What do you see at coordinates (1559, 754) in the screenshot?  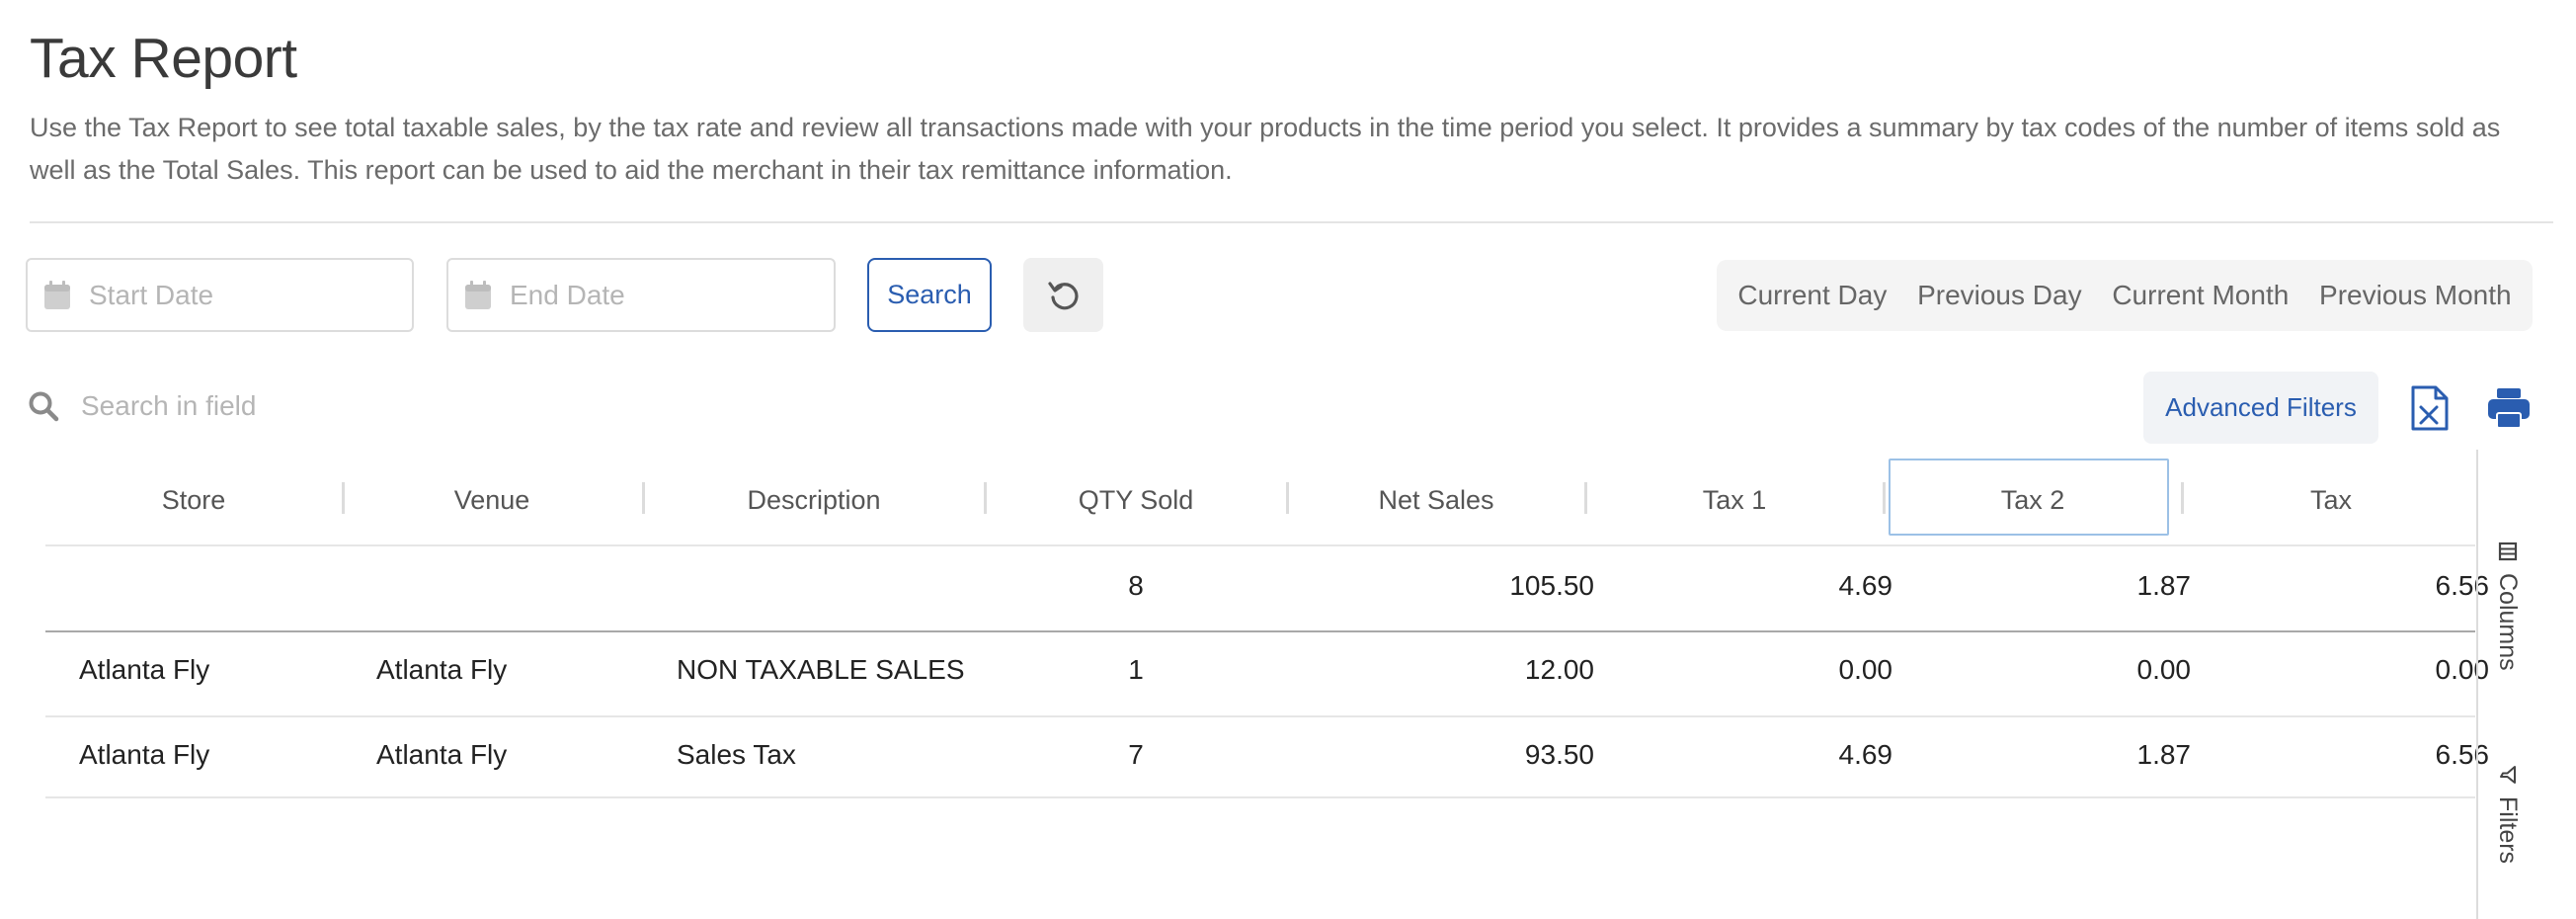 I see `cell-net-sales: 93.50` at bounding box center [1559, 754].